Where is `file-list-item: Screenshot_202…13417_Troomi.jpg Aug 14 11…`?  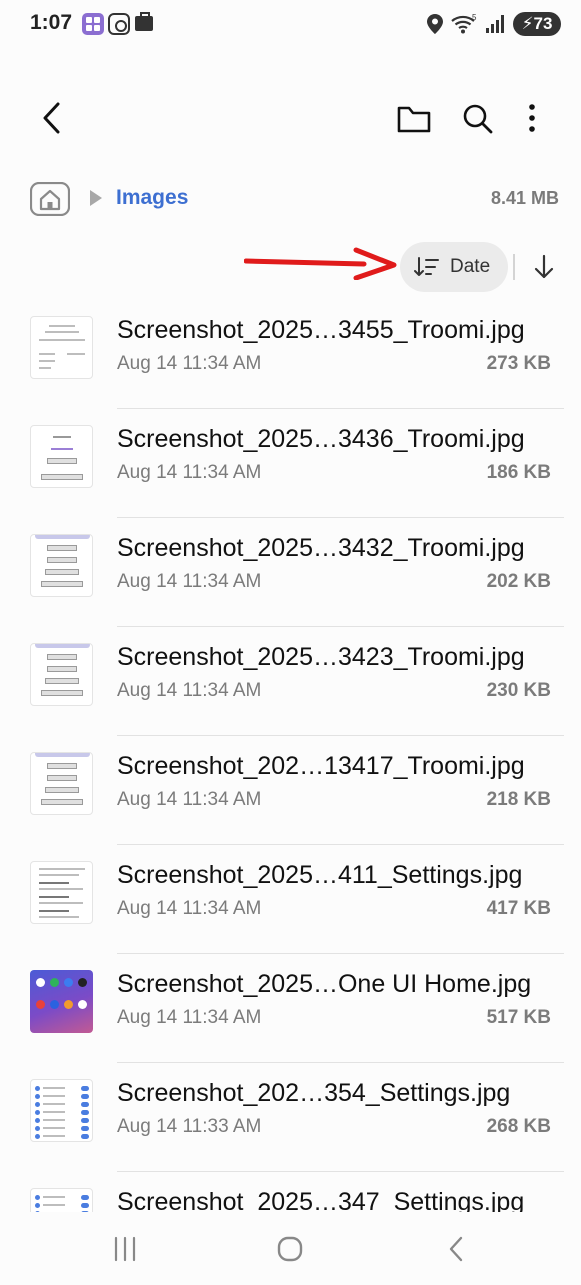
file-list-item: Screenshot_202…13417_Troomi.jpg Aug 14 11… is located at coordinates (290, 790).